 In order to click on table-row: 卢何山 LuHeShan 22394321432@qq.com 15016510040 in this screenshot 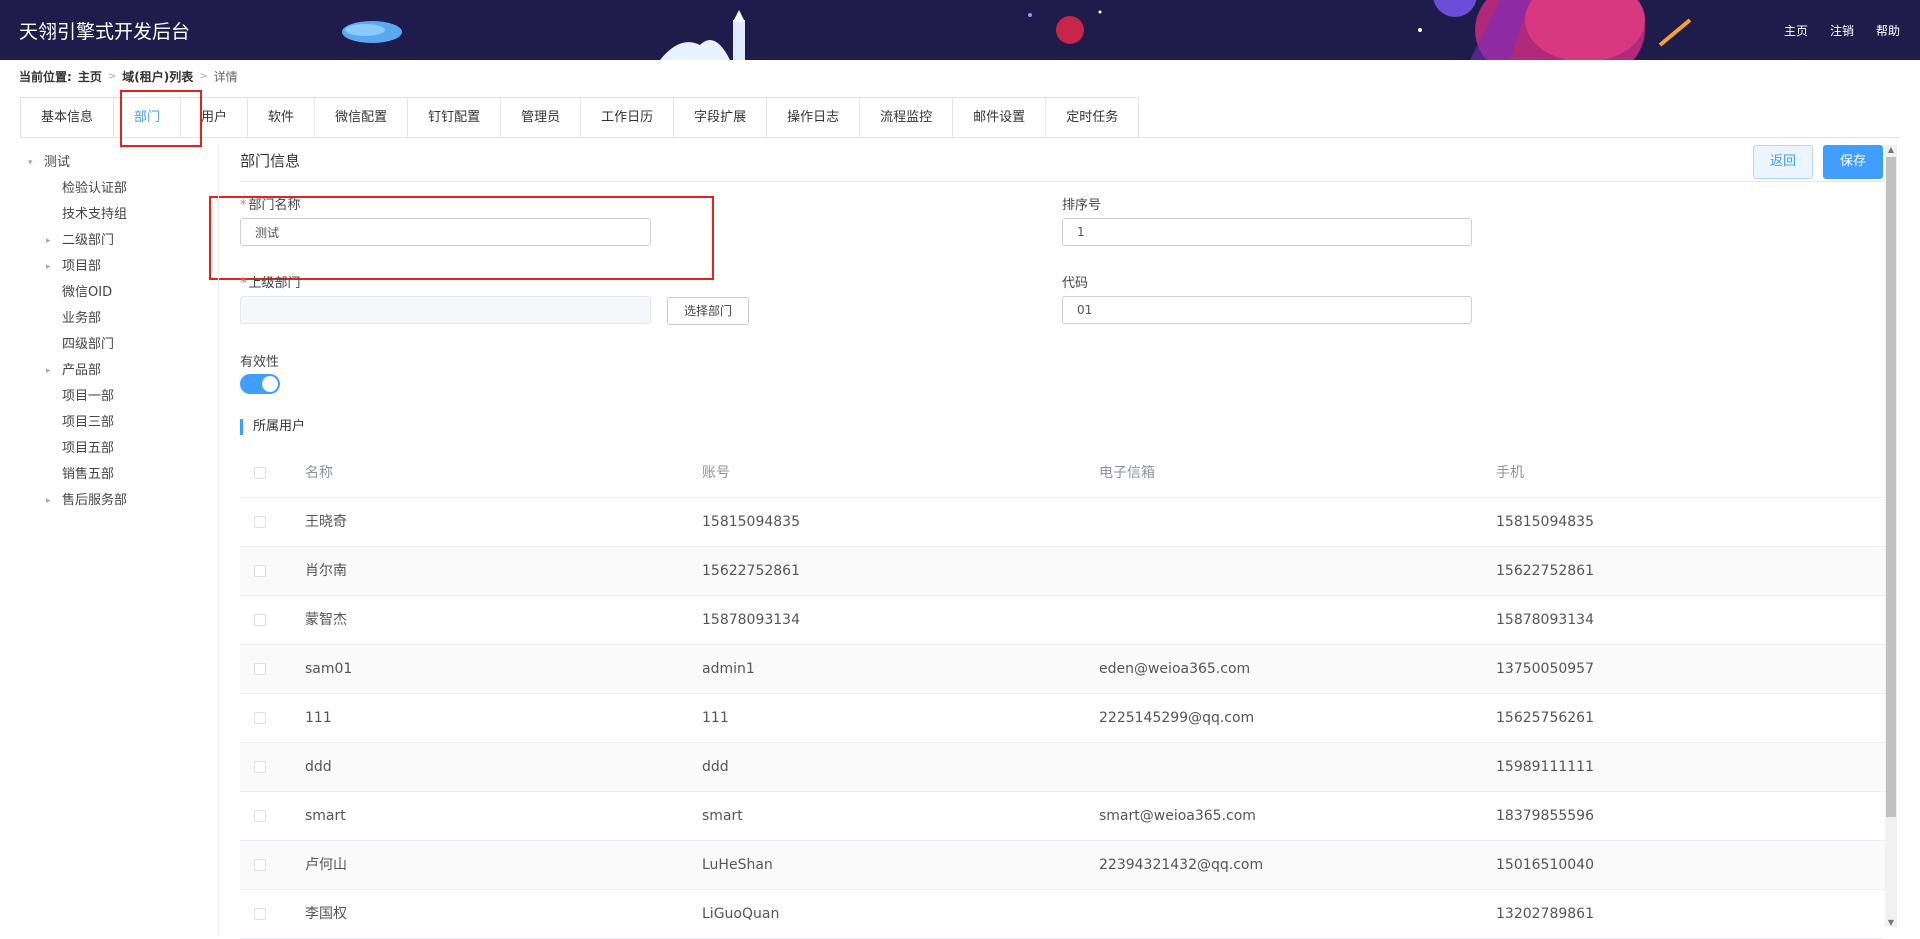, I will do `click(1062, 865)`.